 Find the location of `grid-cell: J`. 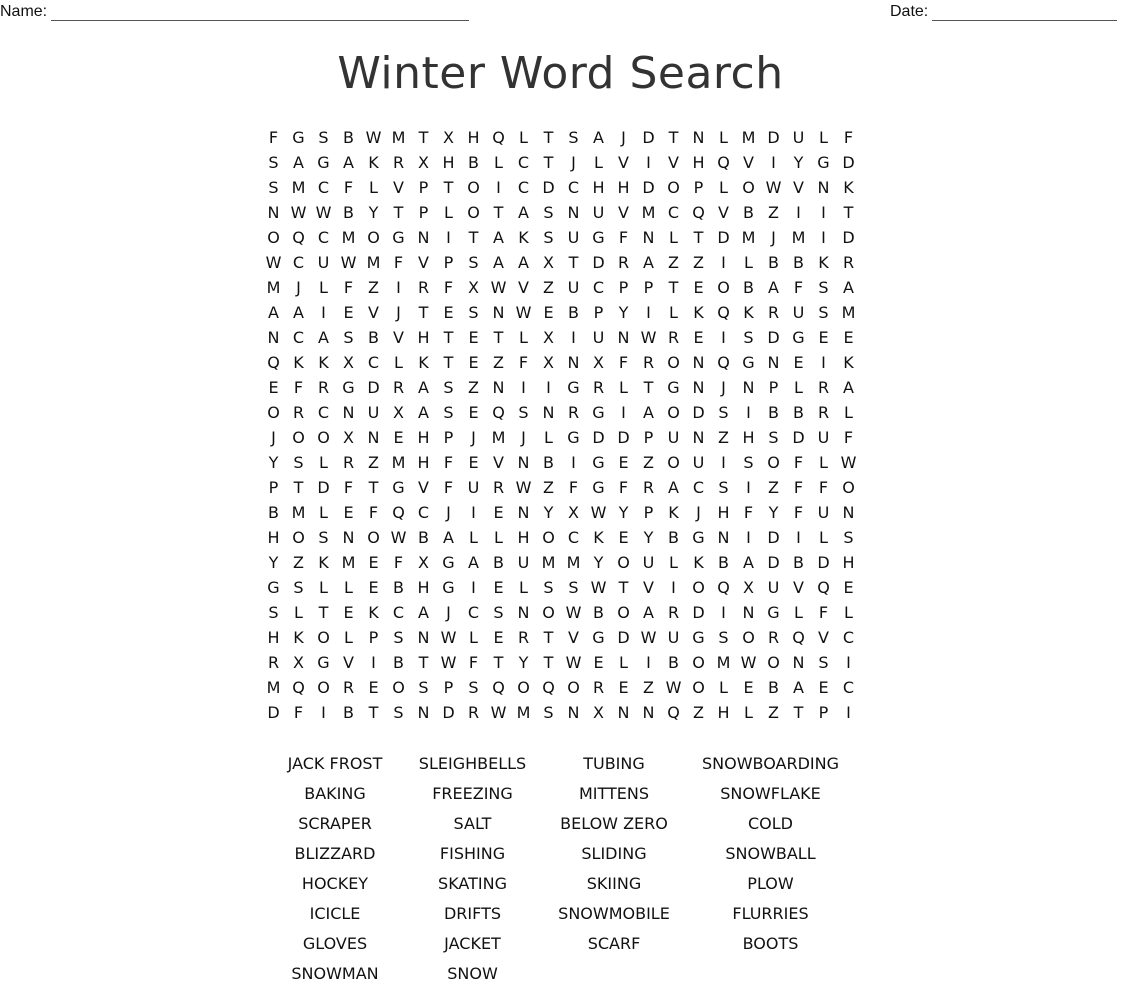

grid-cell: J is located at coordinates (298, 287).